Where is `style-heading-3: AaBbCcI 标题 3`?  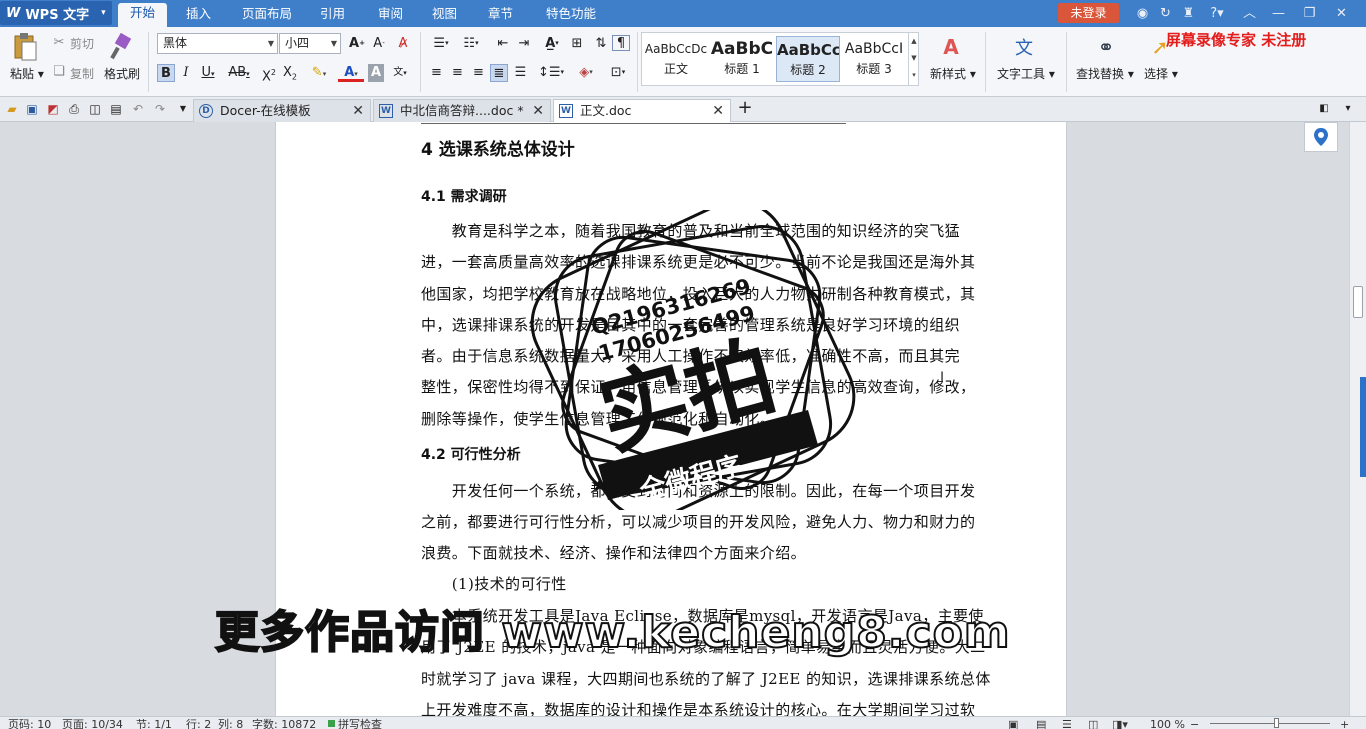 style-heading-3: AaBbCcI 标题 3 is located at coordinates (874, 59).